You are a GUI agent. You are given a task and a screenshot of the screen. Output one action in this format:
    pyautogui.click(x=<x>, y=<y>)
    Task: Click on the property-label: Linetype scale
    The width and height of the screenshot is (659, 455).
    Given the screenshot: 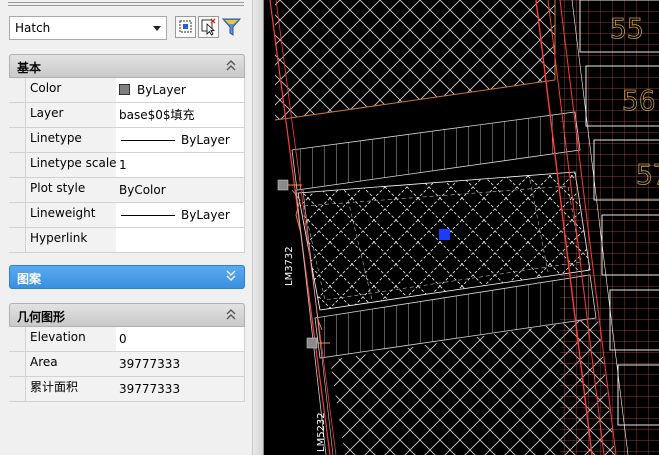 What is the action you would take?
    pyautogui.click(x=73, y=165)
    